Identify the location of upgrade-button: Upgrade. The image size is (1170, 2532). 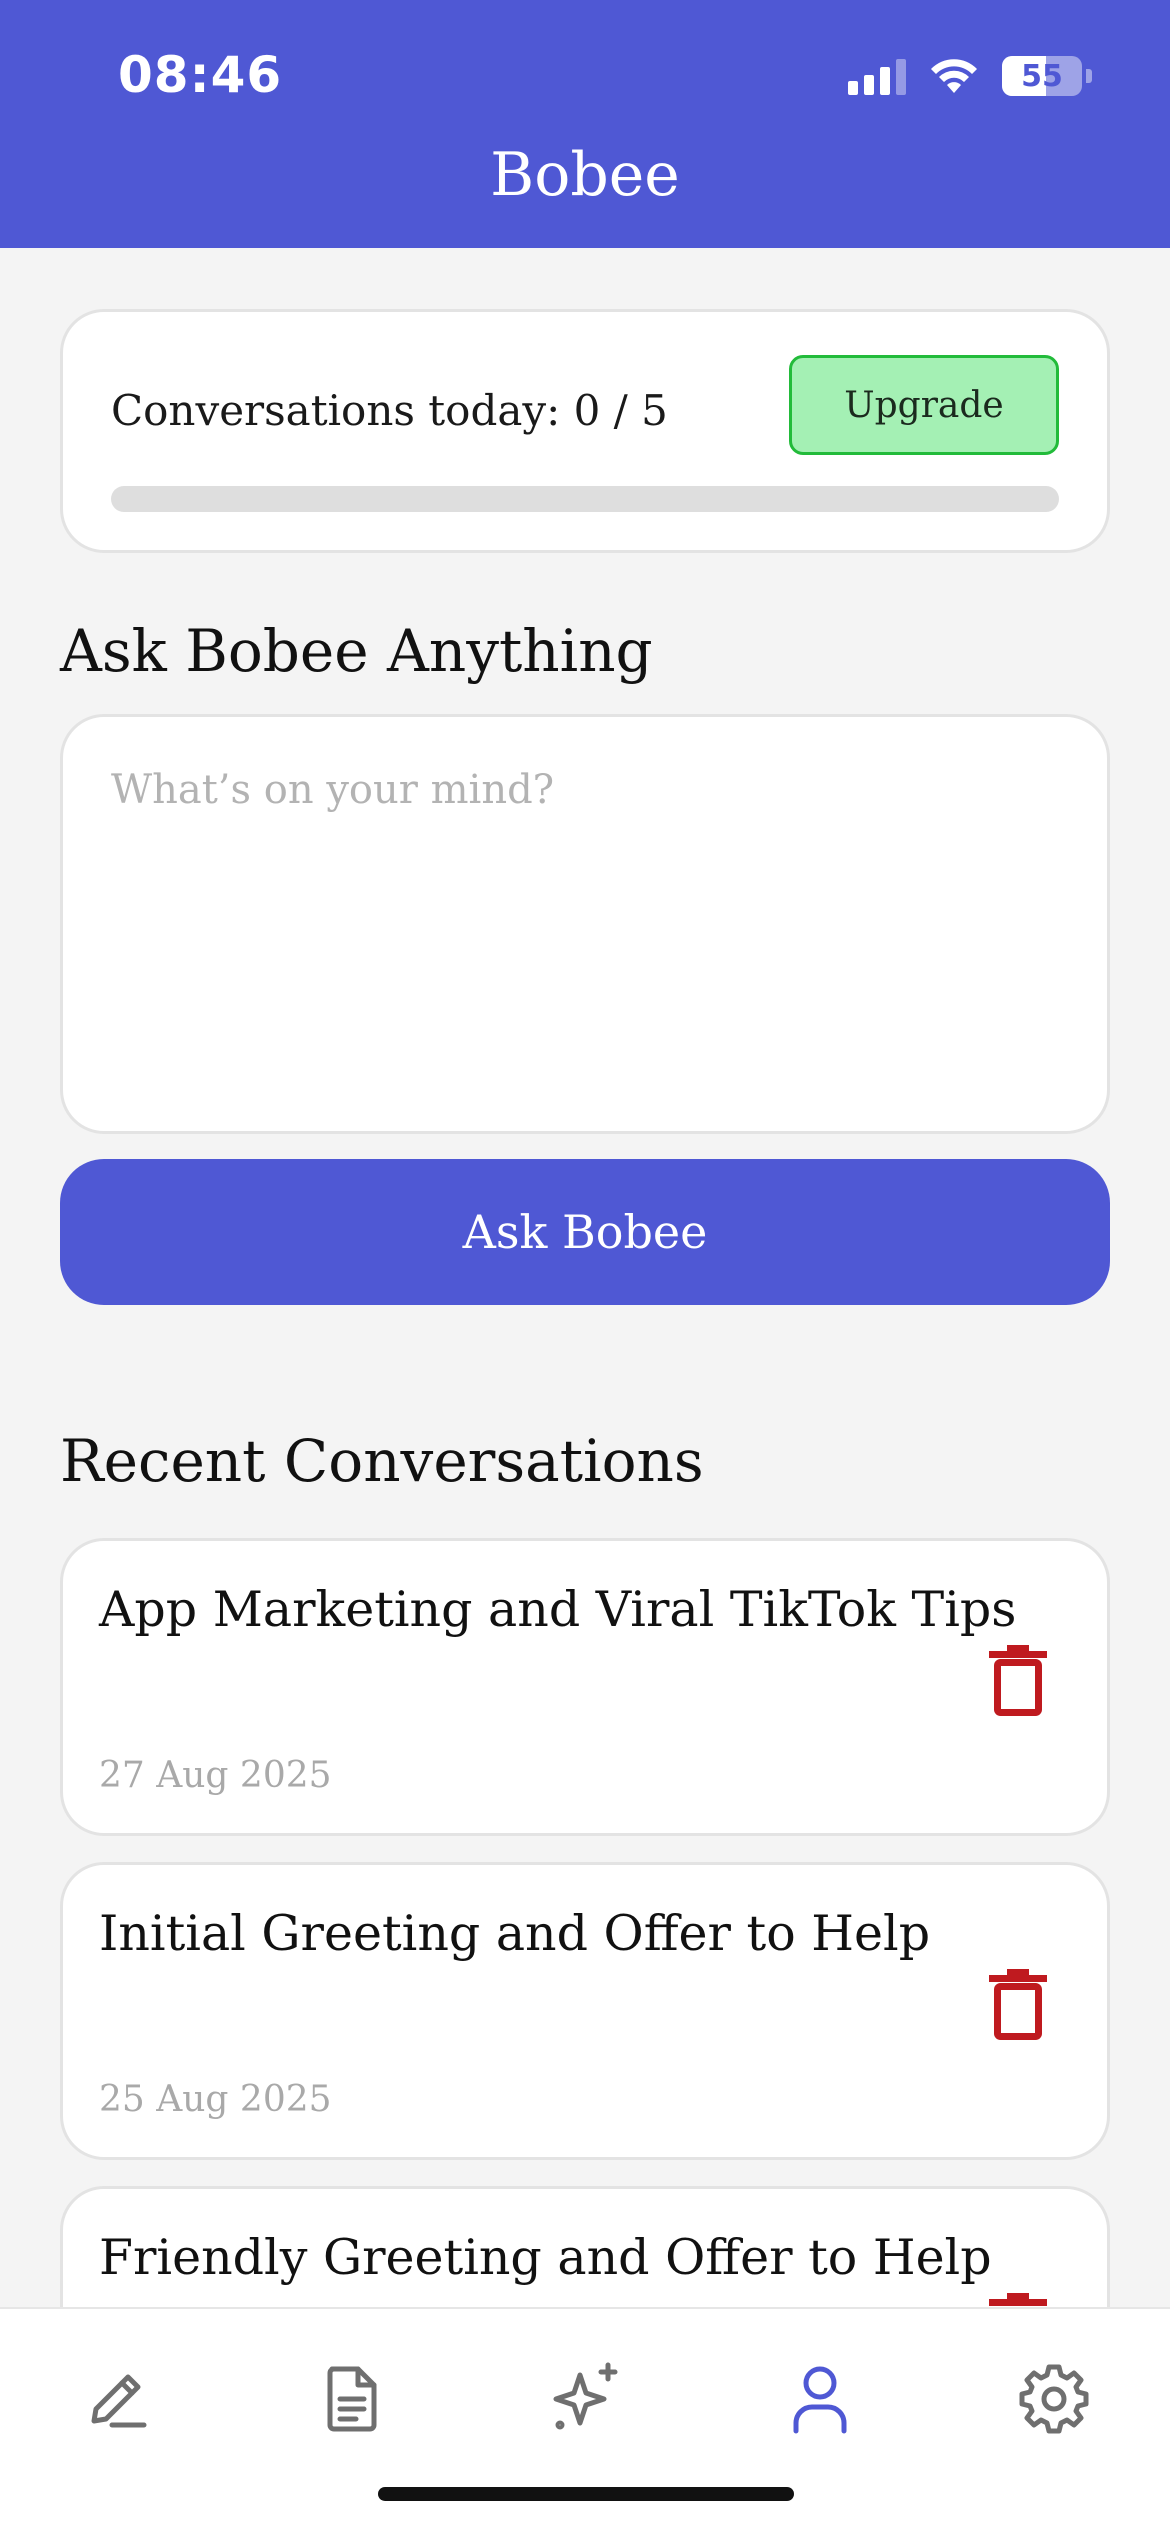
(924, 405).